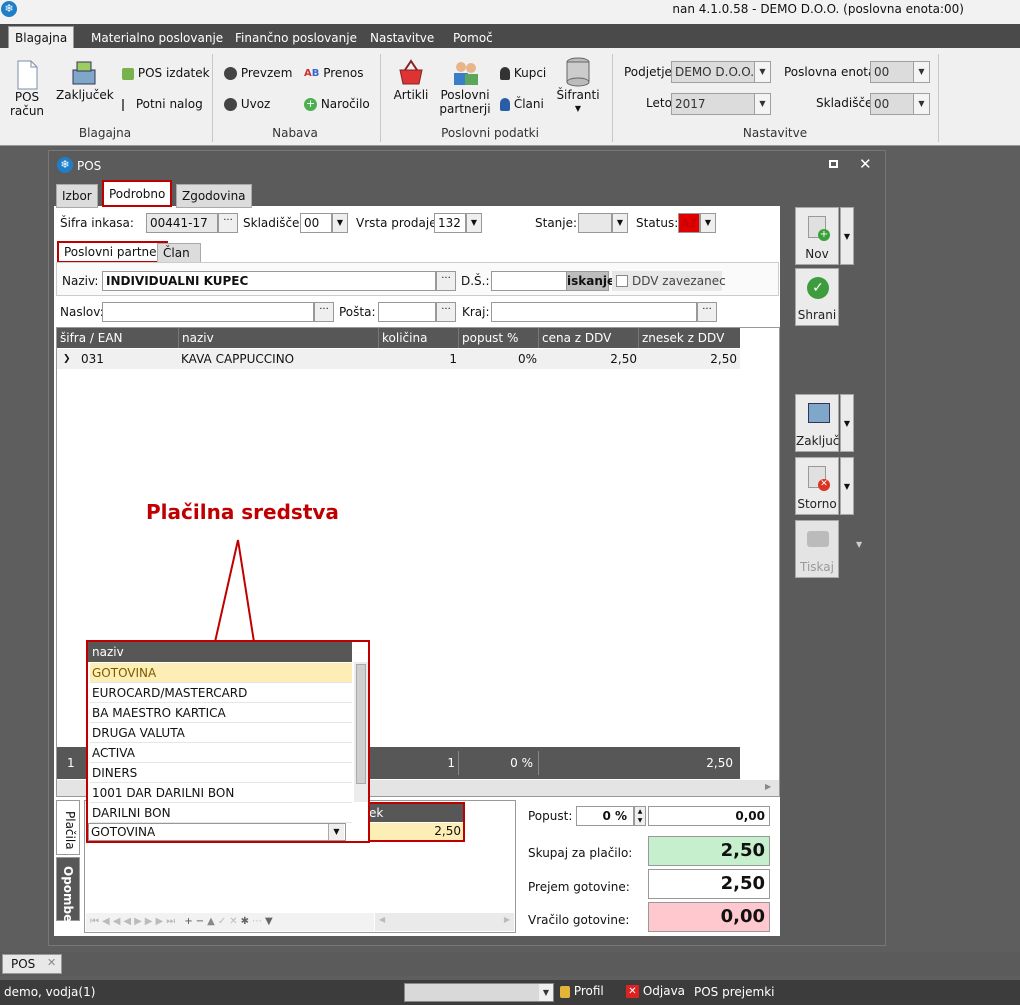  Describe the element at coordinates (865, 164) in the screenshot. I see `close-icon: ✕` at that location.